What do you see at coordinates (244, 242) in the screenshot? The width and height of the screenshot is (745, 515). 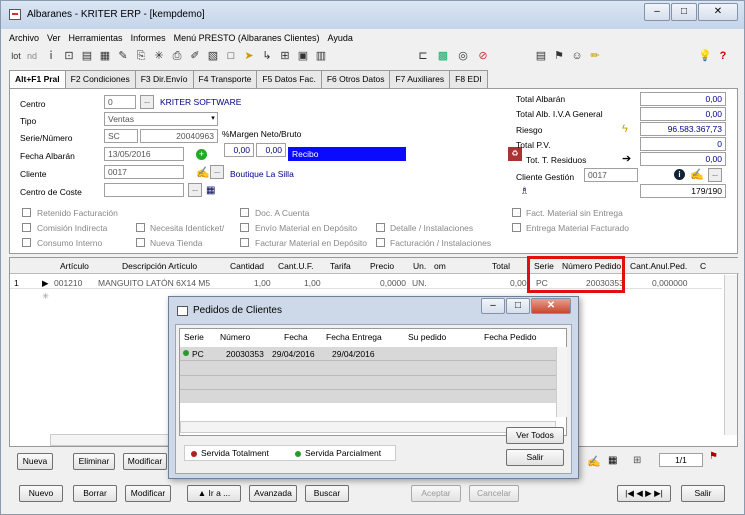 I see `chk-facturar-deposito` at bounding box center [244, 242].